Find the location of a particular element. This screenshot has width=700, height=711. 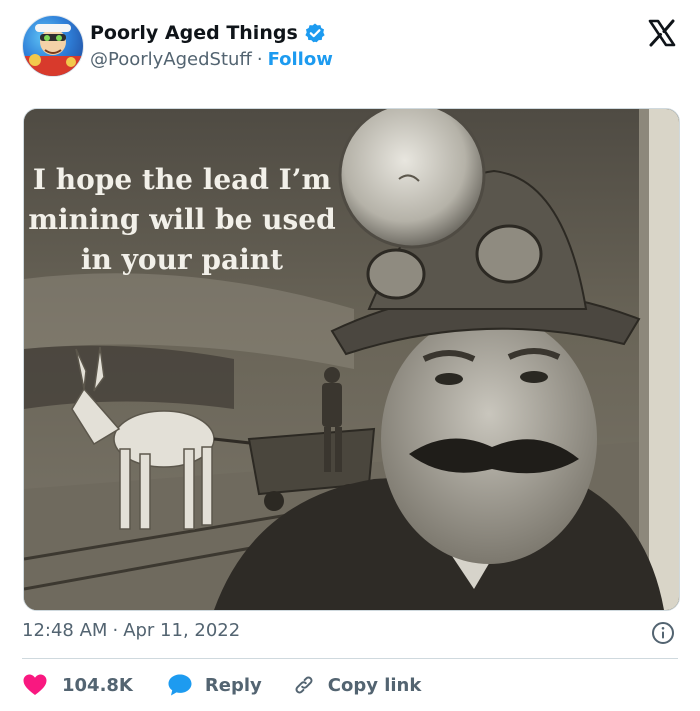

tweet-actions-bar: 104.8K Reply Copy link is located at coordinates (221, 685).